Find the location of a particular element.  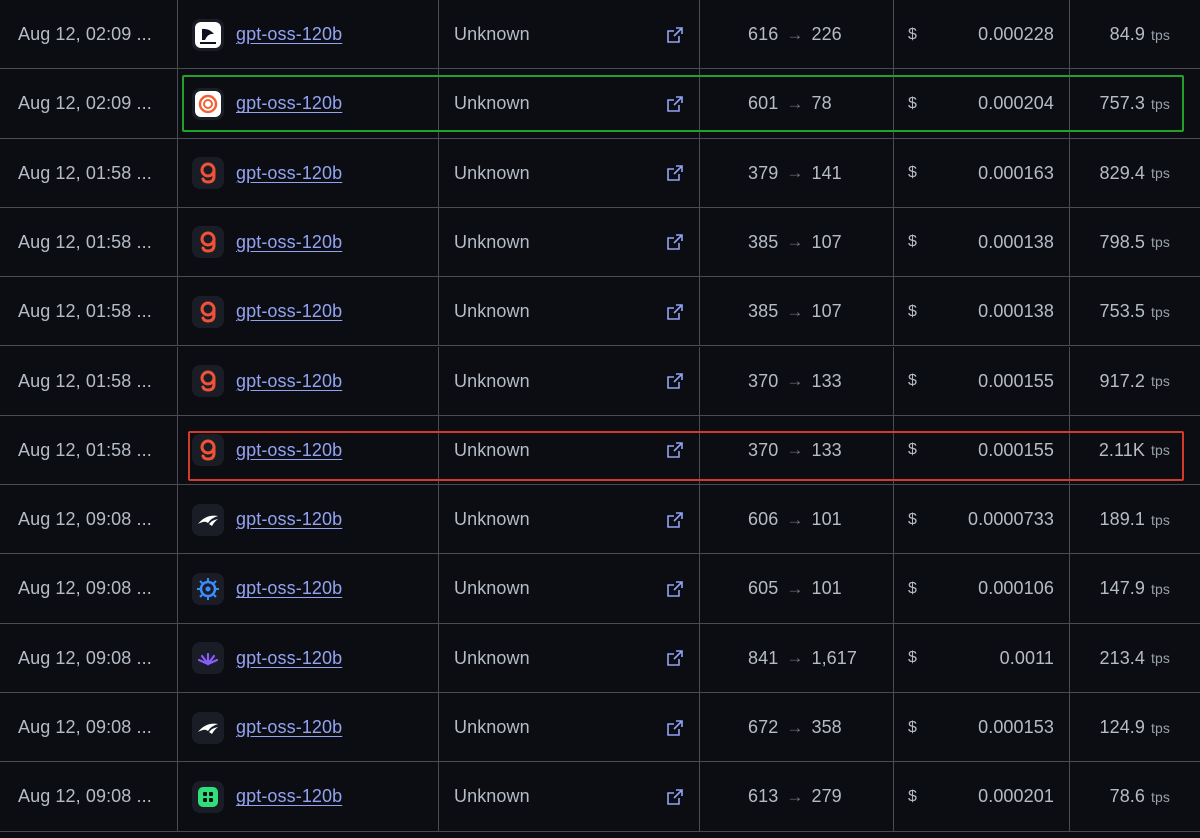

speed-value: 124.9 is located at coordinates (1122, 727).